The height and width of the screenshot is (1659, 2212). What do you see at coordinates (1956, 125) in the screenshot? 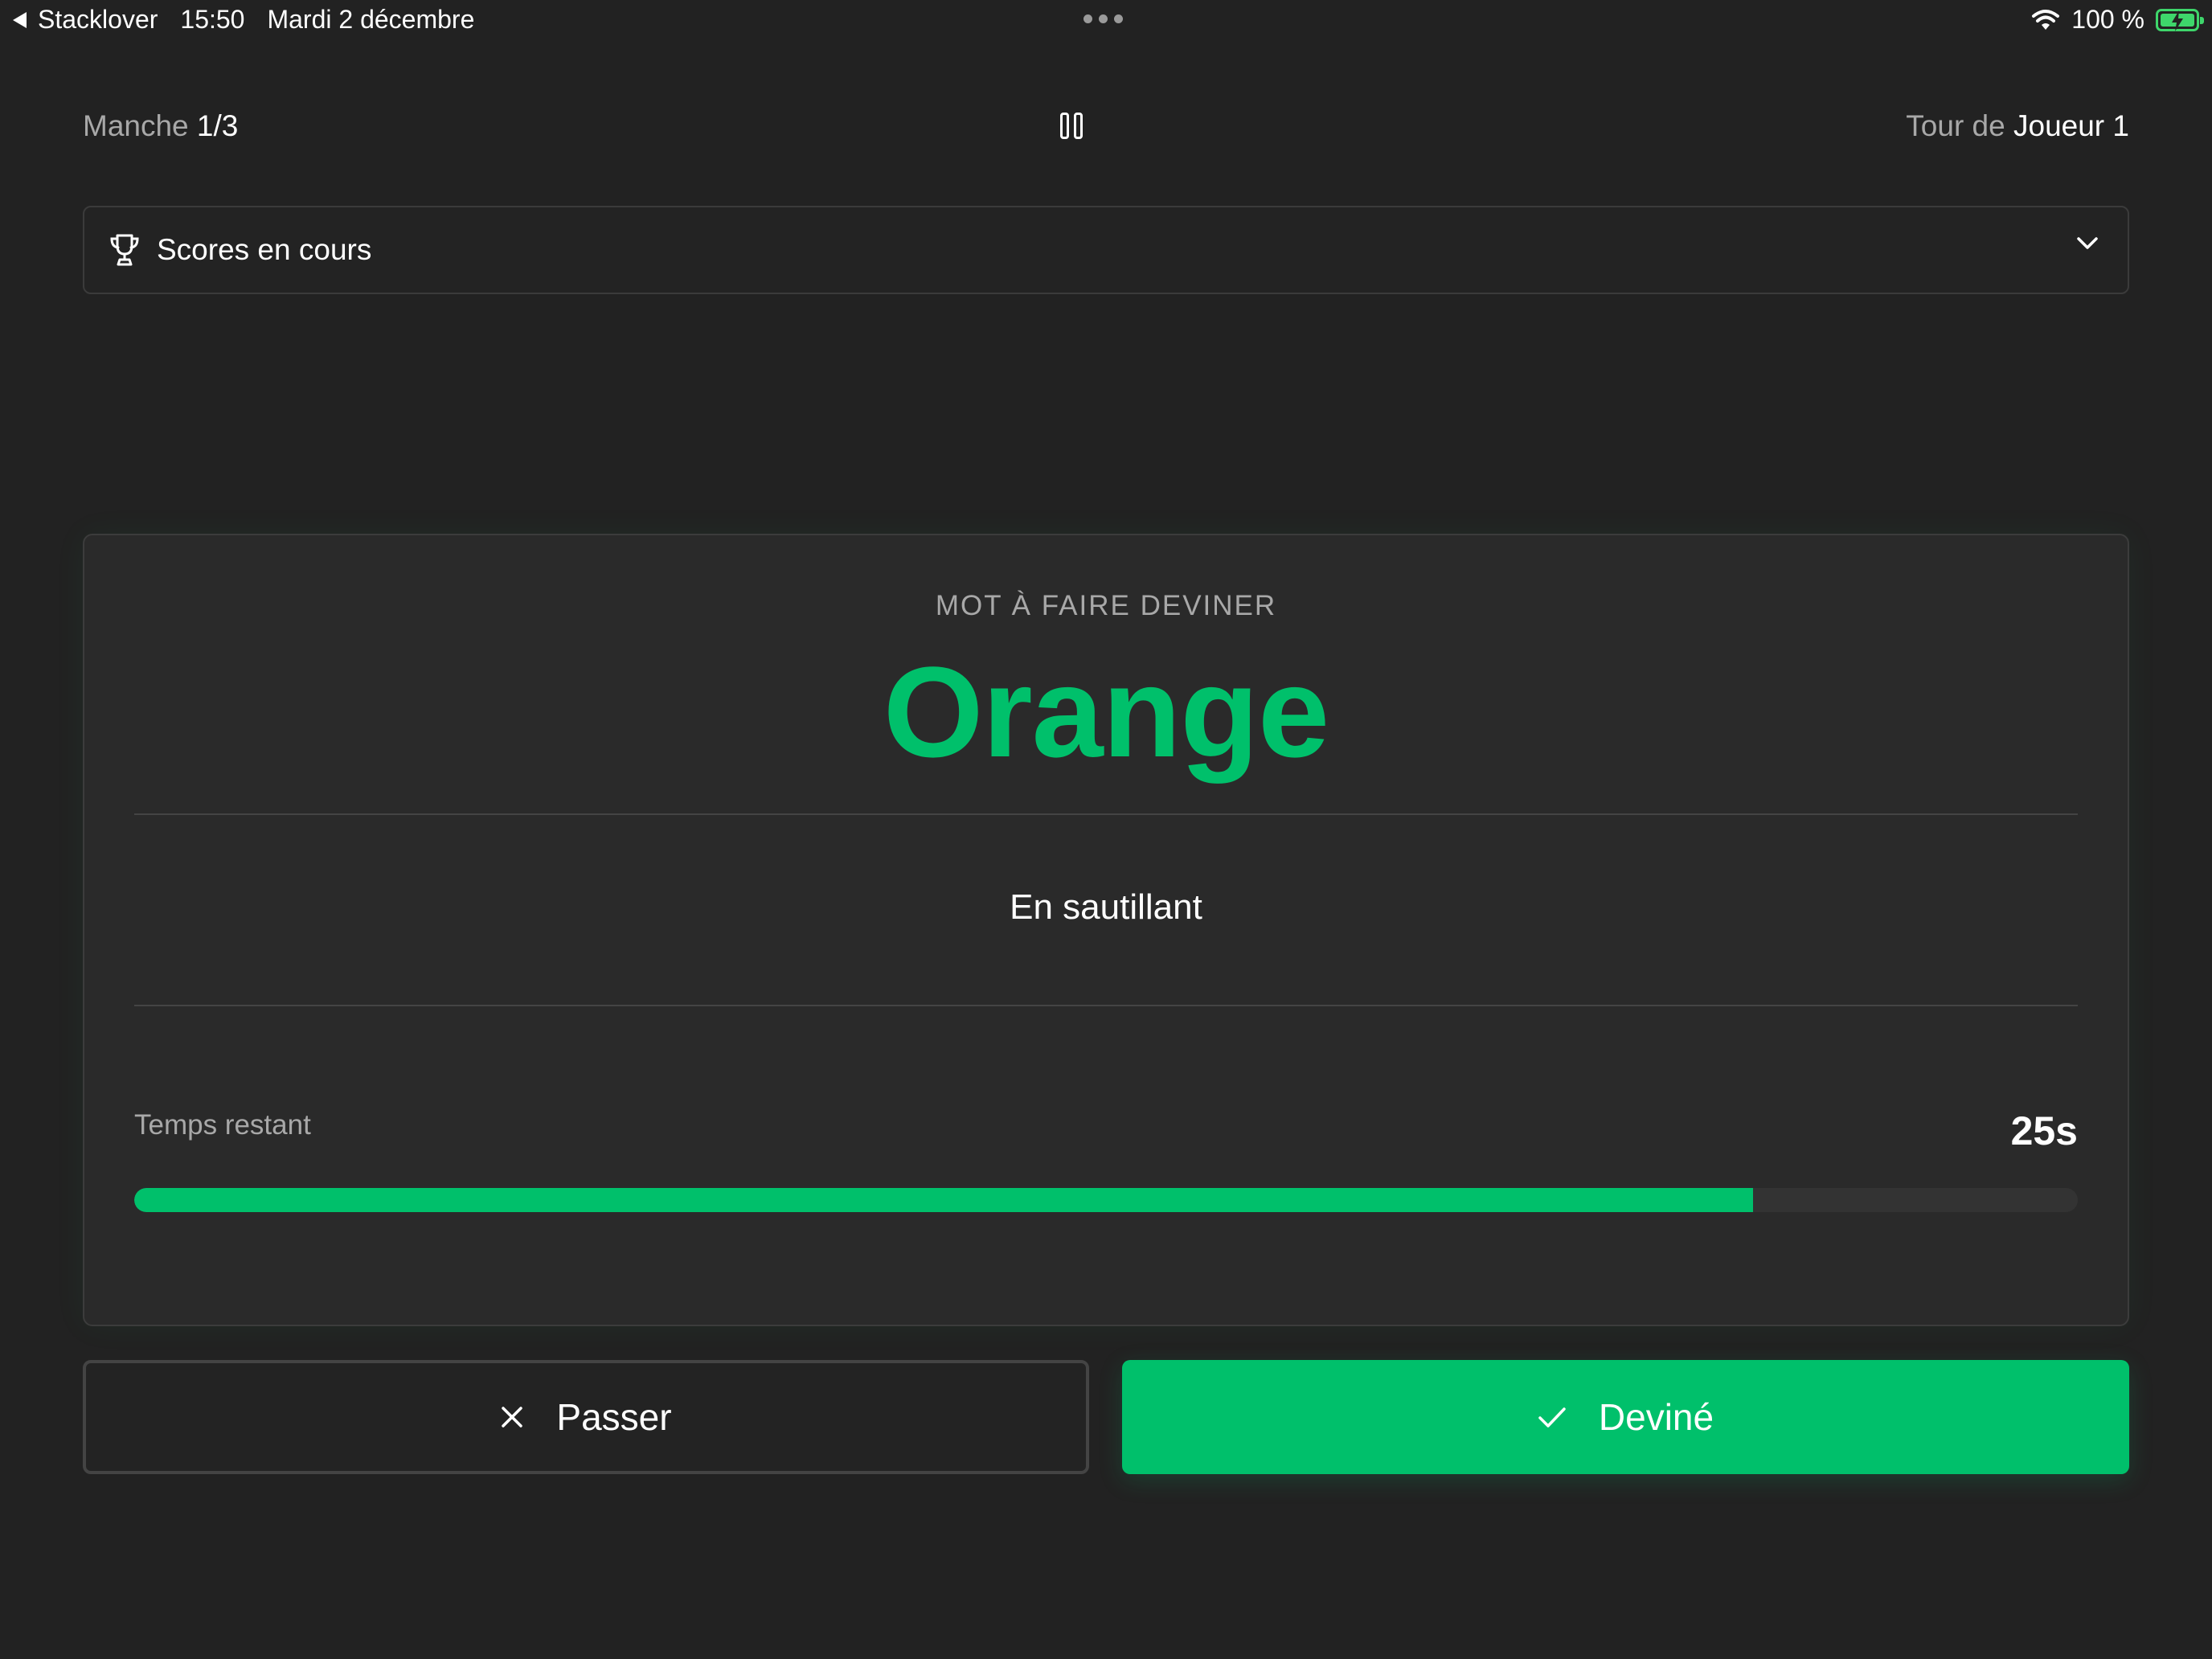
I see `turn-prefix: Tour de` at bounding box center [1956, 125].